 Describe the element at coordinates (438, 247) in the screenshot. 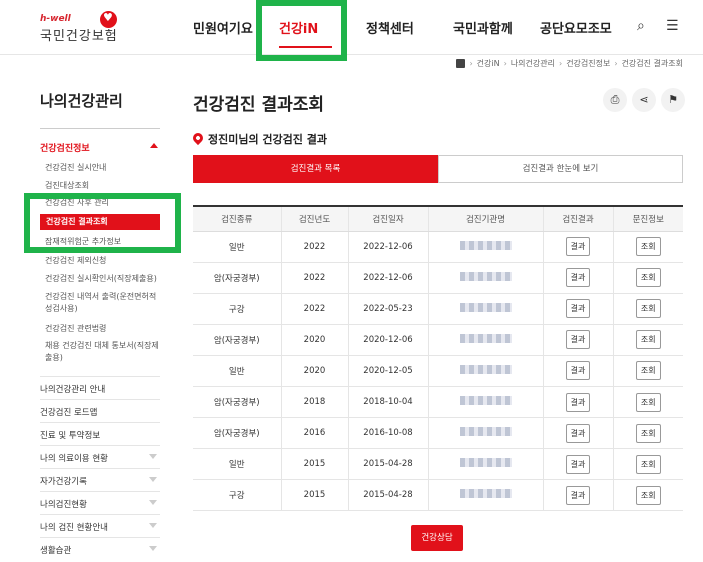

I see `table-row: 일반 2022 2022-12-06 결과 조회` at that location.